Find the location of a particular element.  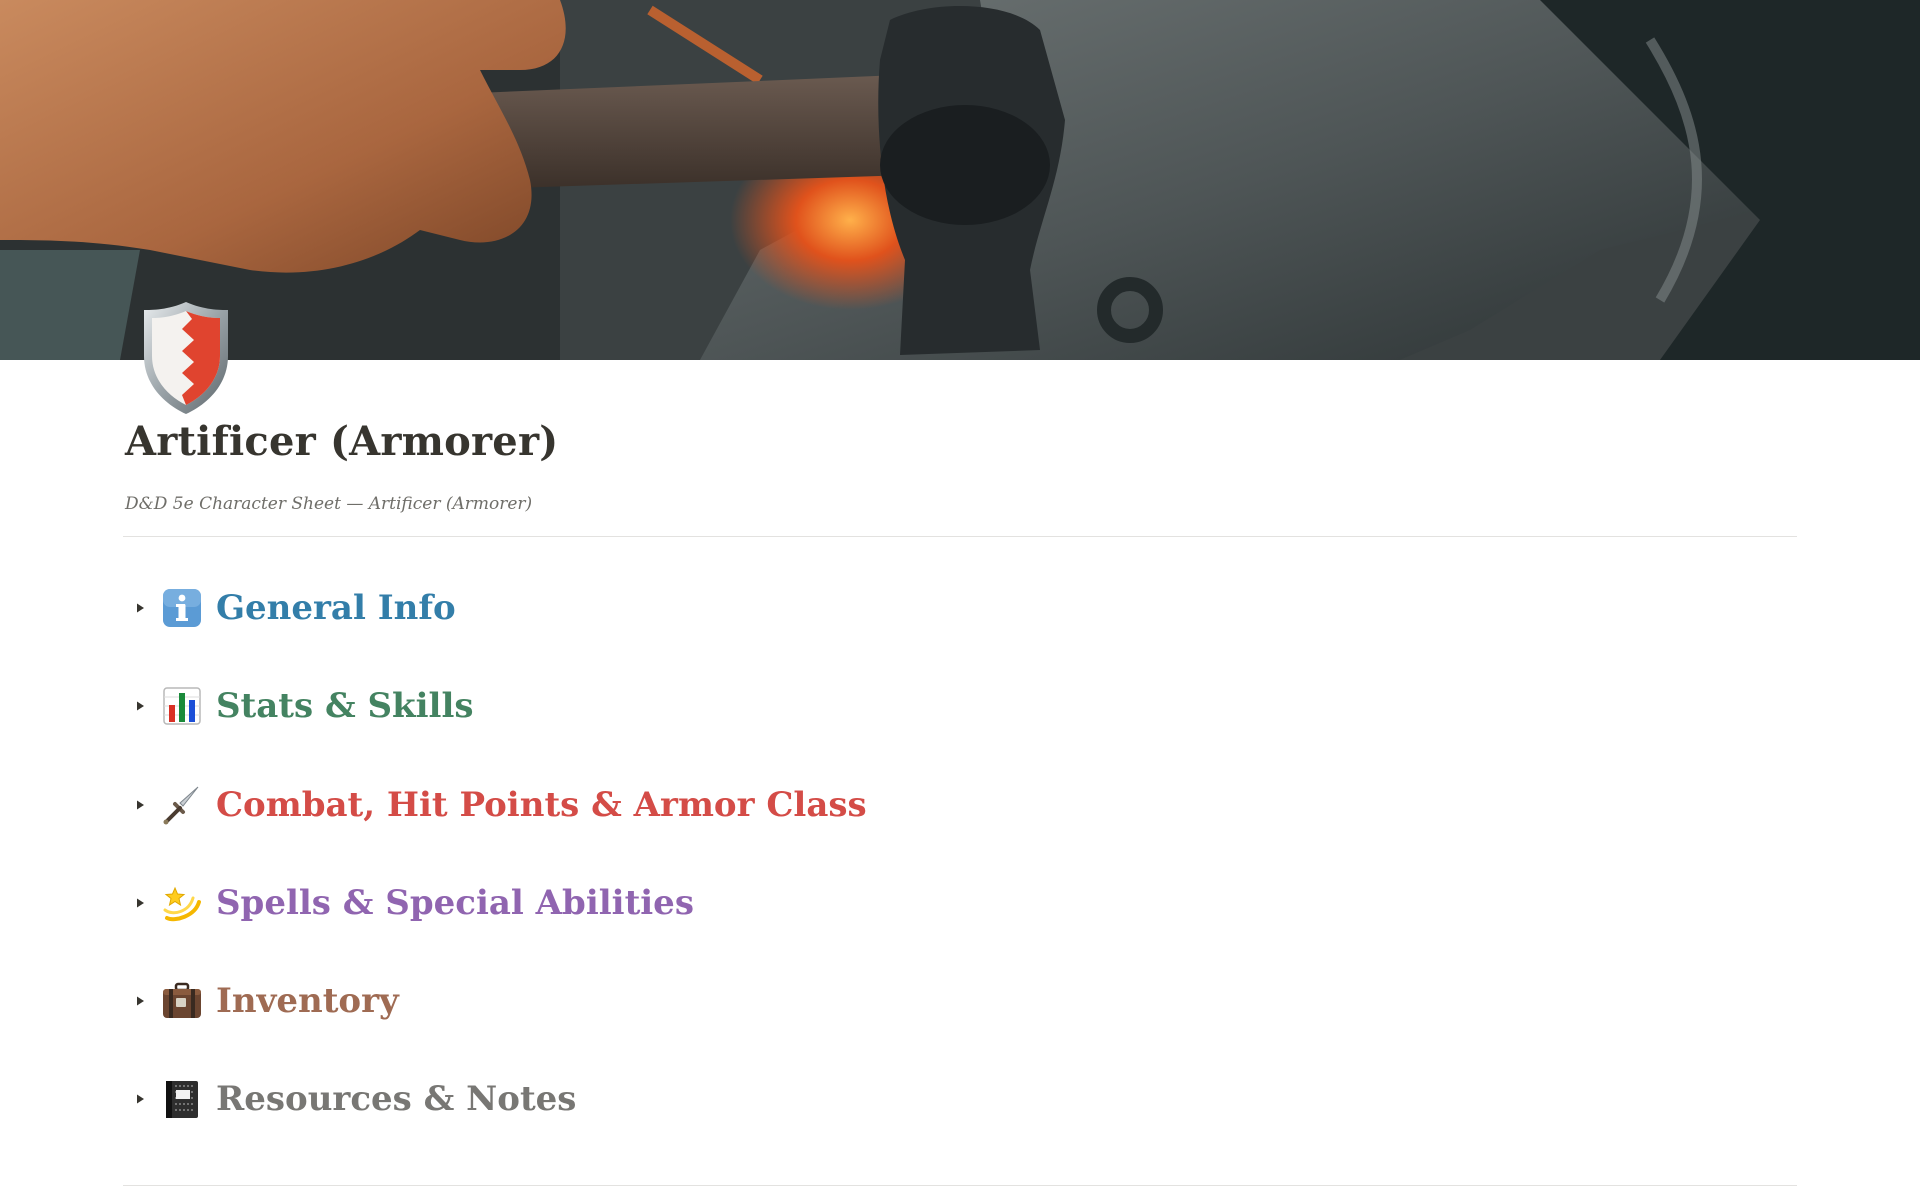

luggage-icon is located at coordinates (182, 1001).